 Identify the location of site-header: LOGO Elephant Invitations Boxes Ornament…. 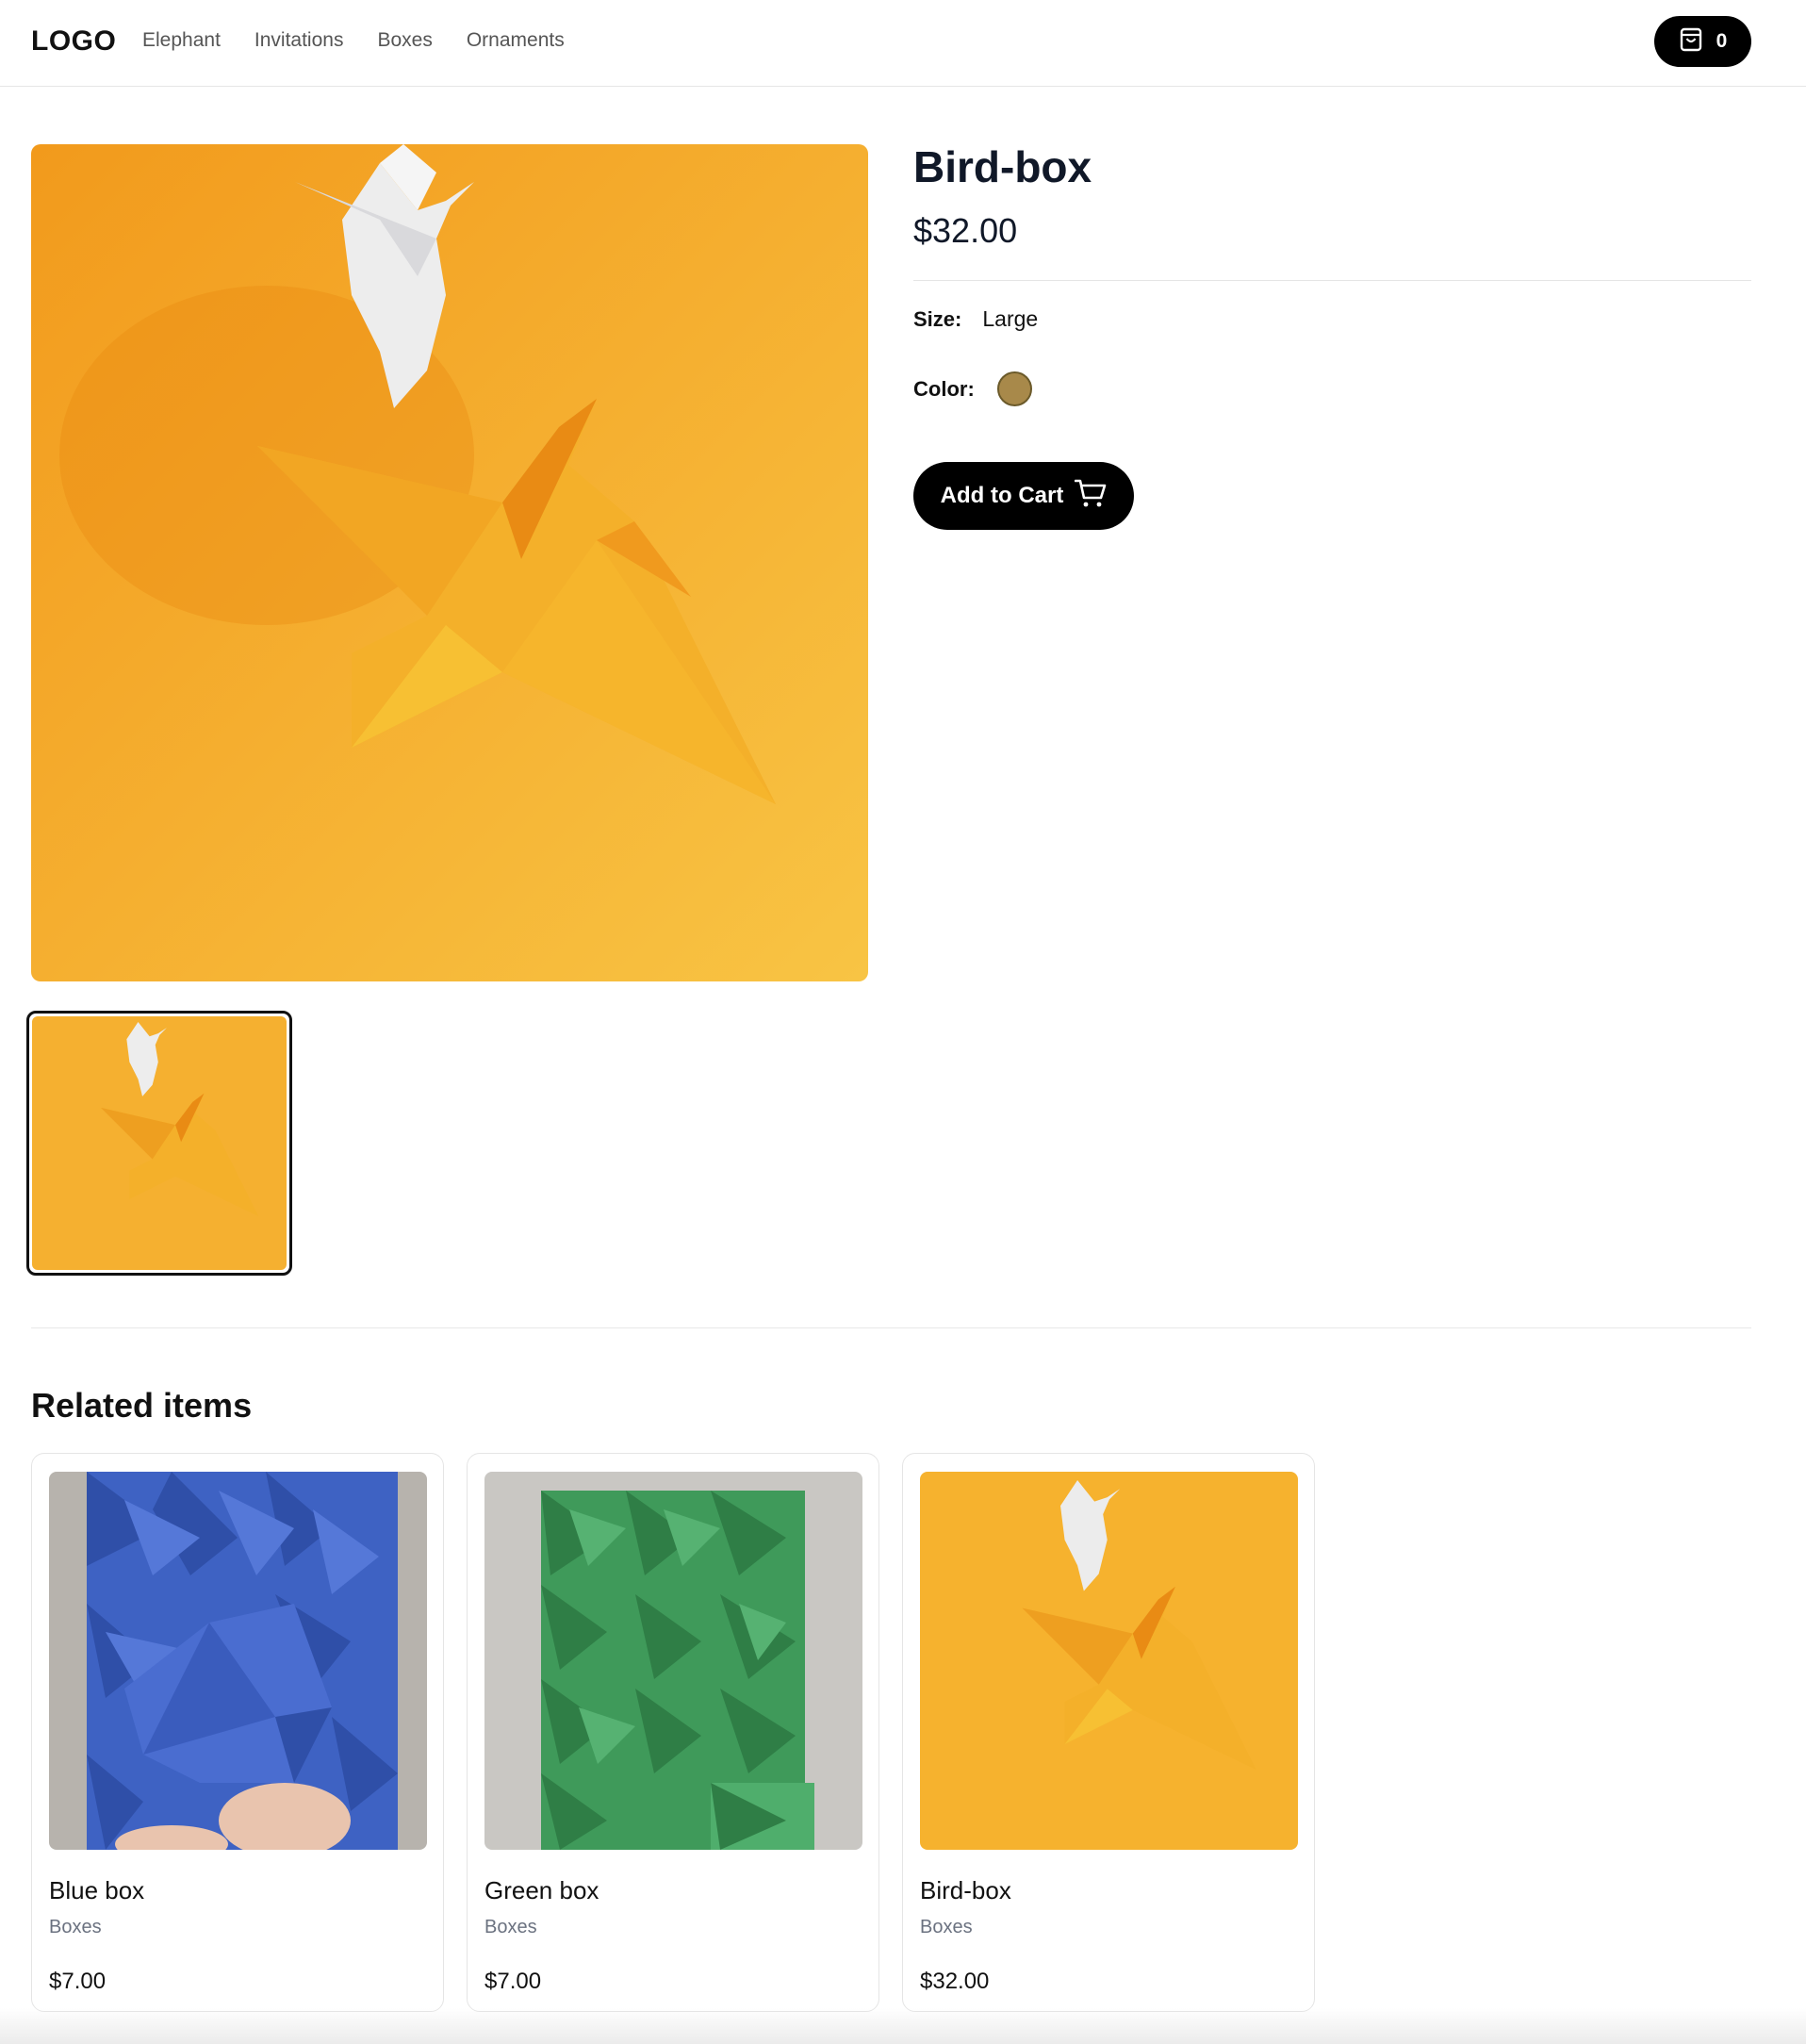
(903, 43).